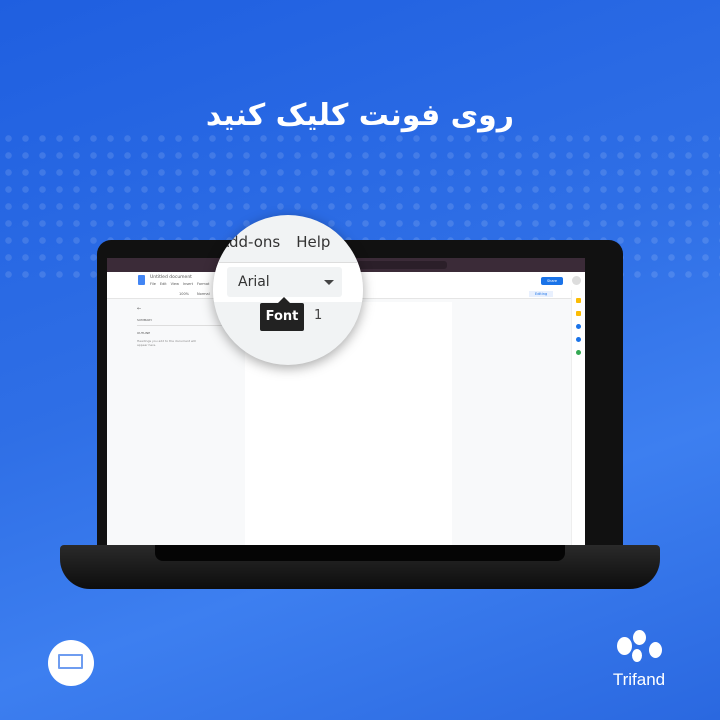 The image size is (720, 720). What do you see at coordinates (329, 282) in the screenshot?
I see `chevron-down-icon` at bounding box center [329, 282].